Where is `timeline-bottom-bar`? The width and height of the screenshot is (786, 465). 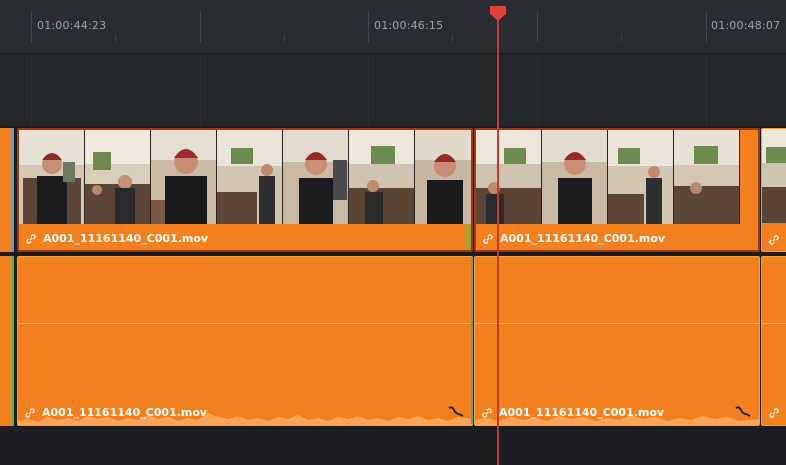 timeline-bottom-bar is located at coordinates (393, 459).